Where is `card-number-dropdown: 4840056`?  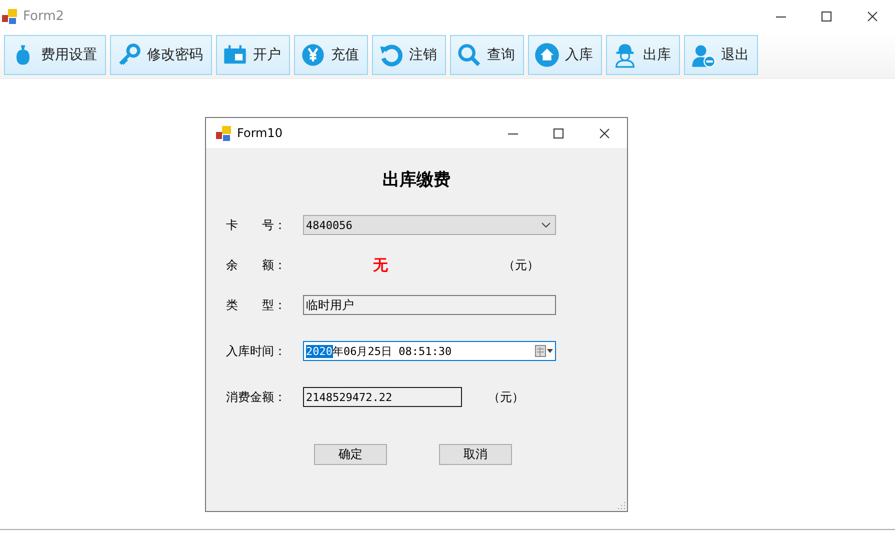 card-number-dropdown: 4840056 is located at coordinates (429, 225).